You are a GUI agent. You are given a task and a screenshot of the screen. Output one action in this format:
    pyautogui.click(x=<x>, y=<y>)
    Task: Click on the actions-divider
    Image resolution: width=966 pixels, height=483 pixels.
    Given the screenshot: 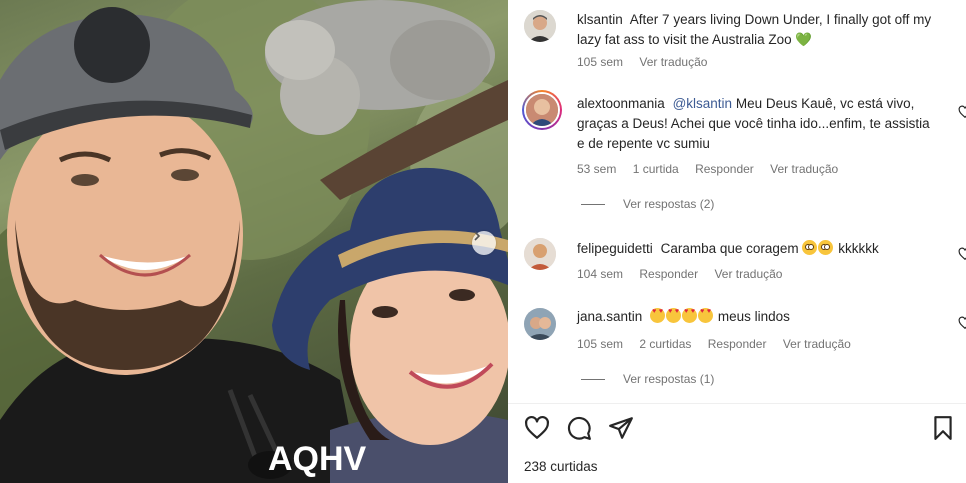 What is the action you would take?
    pyautogui.click(x=737, y=403)
    